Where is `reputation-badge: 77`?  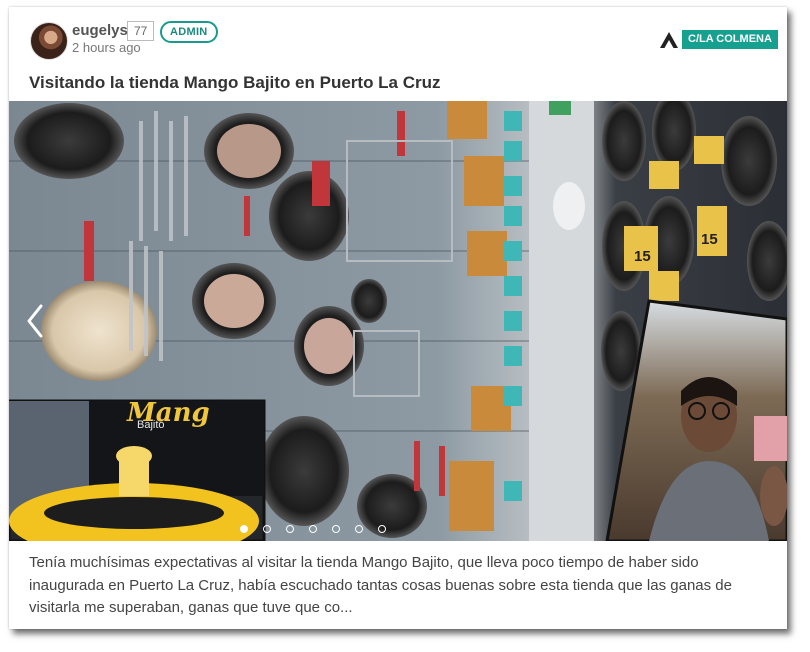
reputation-badge: 77 is located at coordinates (141, 31).